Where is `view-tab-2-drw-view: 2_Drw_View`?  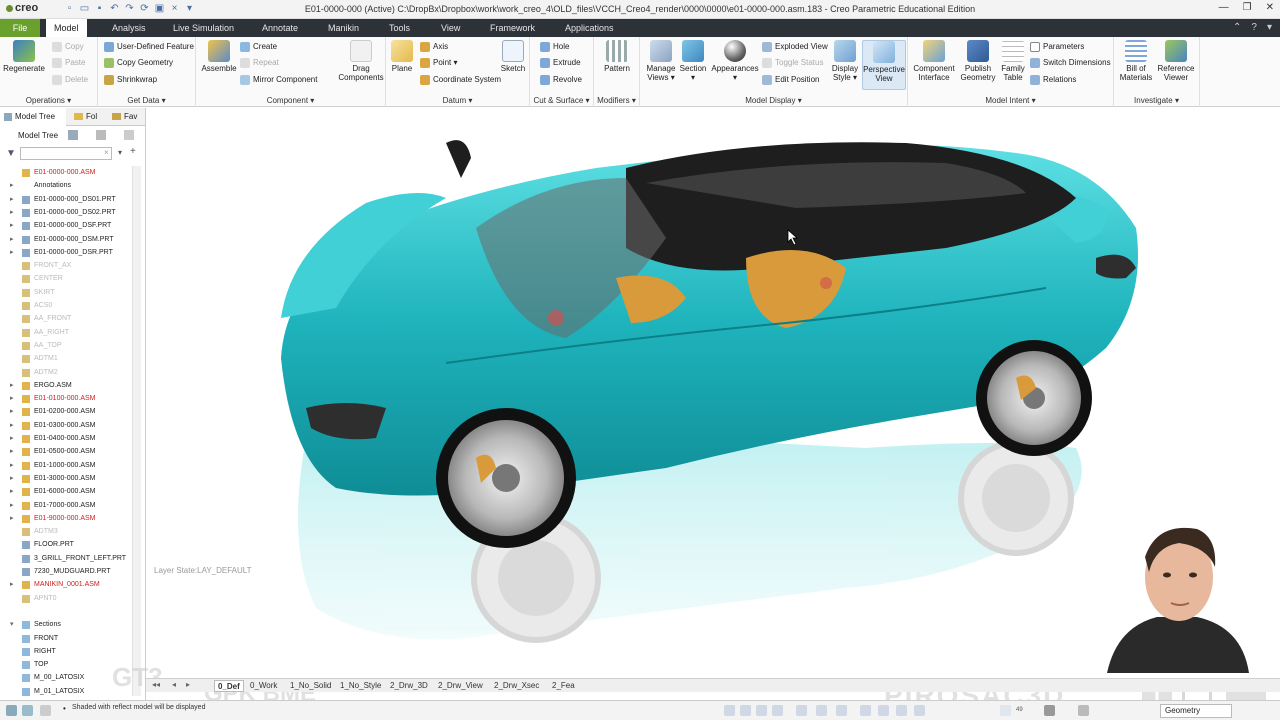
view-tab-2-drw-view: 2_Drw_View is located at coordinates (460, 686).